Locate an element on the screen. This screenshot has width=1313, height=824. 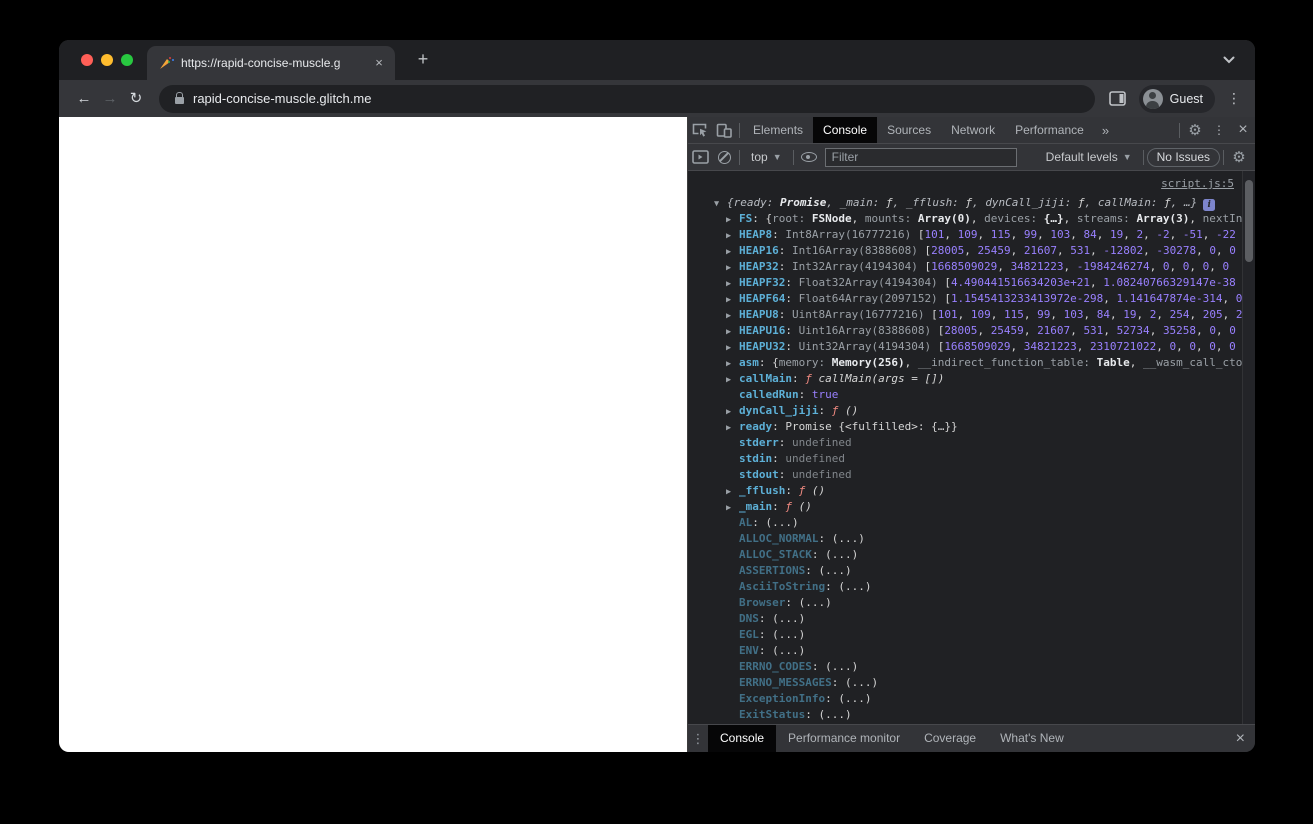
tab-elements: Elements is located at coordinates (778, 130).